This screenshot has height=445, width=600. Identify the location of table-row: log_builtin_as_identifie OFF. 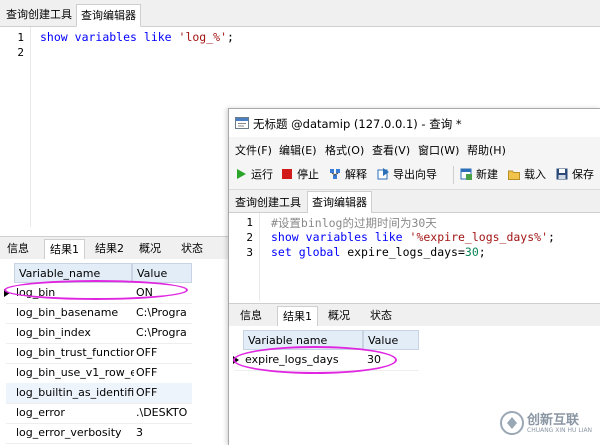
(99, 393).